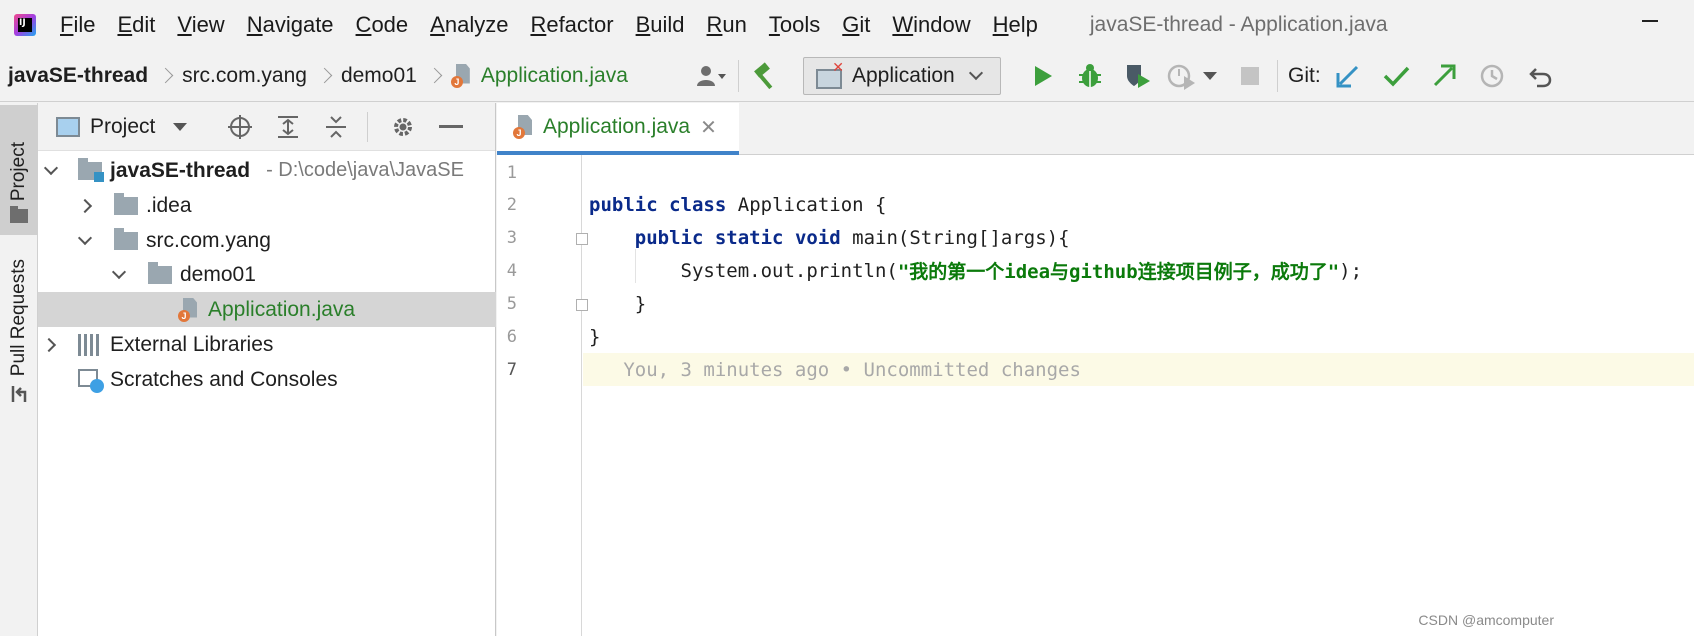 The image size is (1694, 636). Describe the element at coordinates (1210, 76) in the screenshot. I see `more-run-options-icon` at that location.